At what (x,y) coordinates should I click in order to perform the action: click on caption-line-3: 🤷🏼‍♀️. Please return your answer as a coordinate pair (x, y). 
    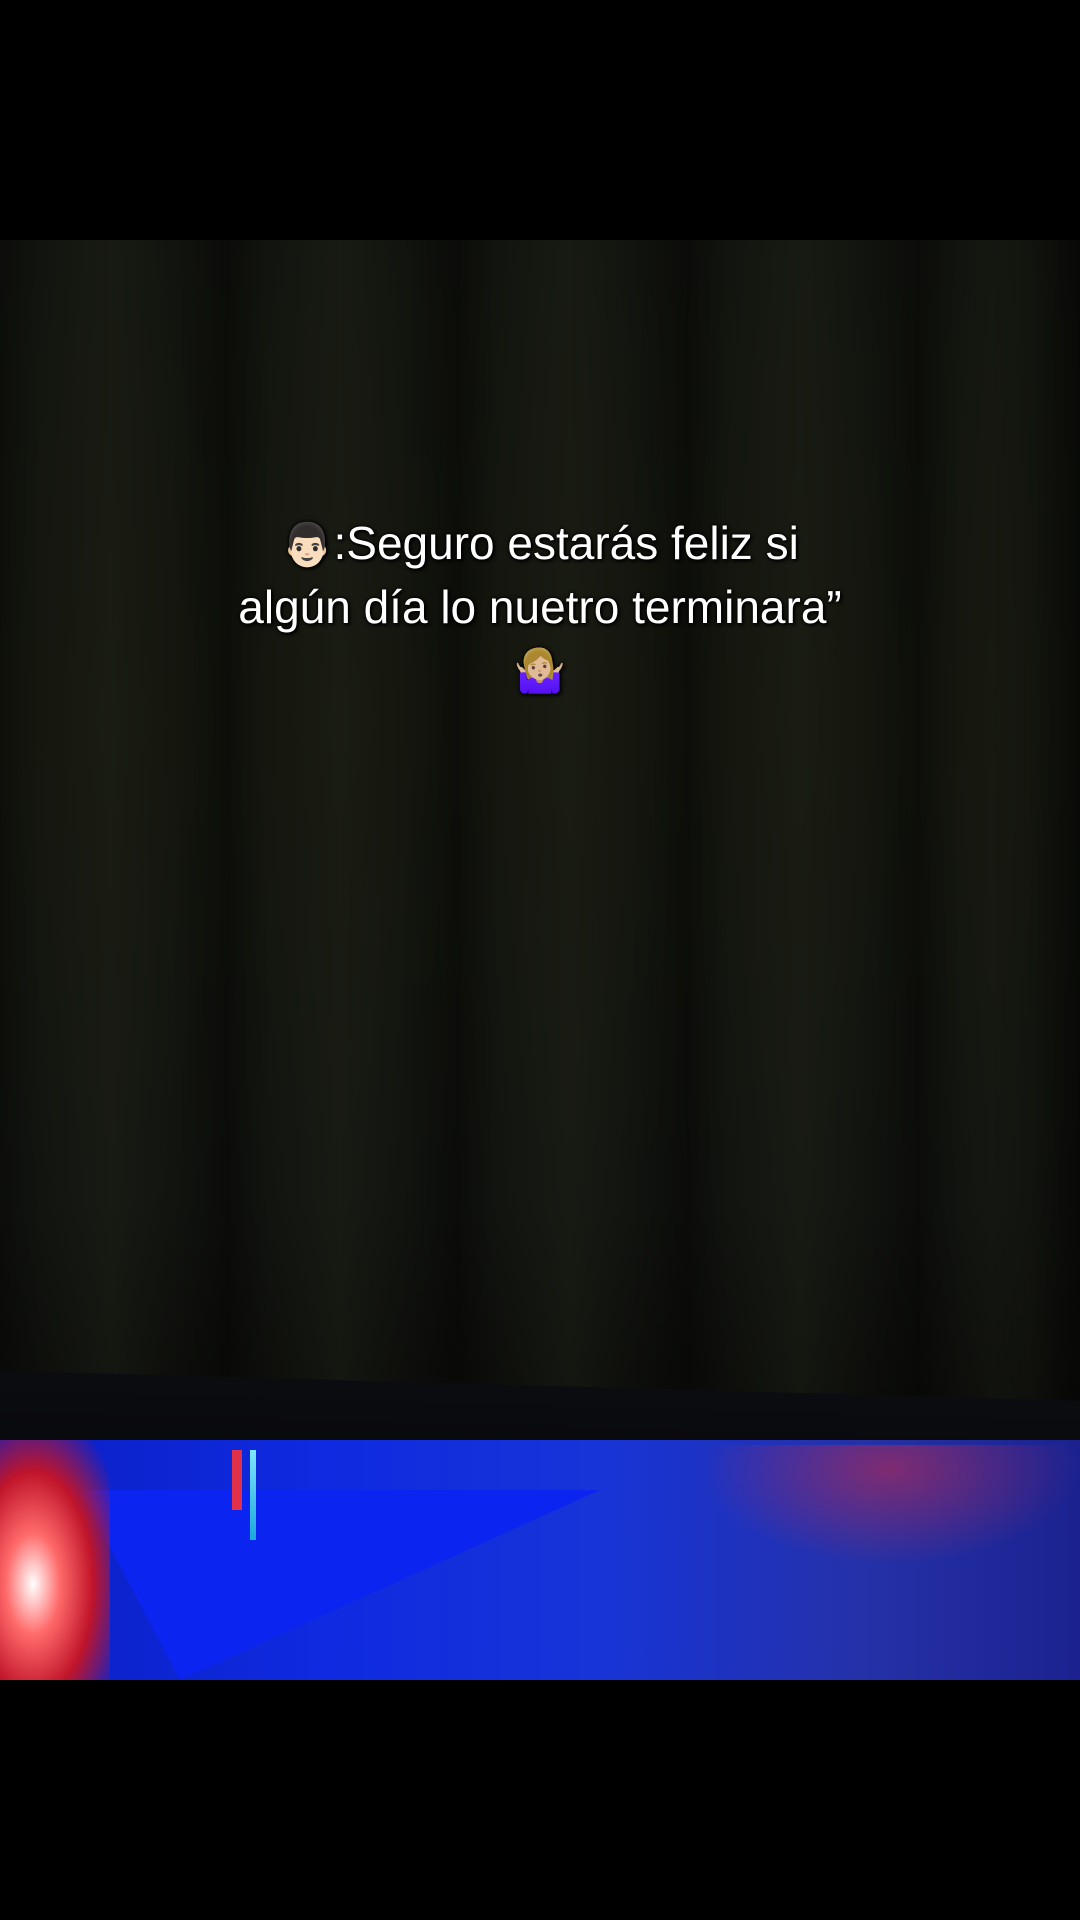
    Looking at the image, I should click on (540, 670).